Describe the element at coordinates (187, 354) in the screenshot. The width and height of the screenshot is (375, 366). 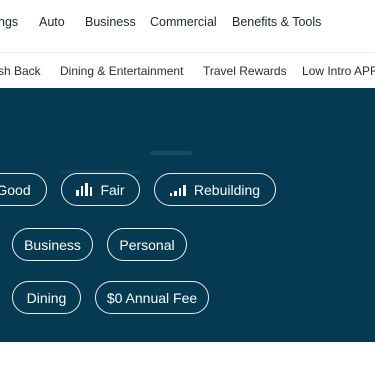
I see `results-header-strip` at that location.